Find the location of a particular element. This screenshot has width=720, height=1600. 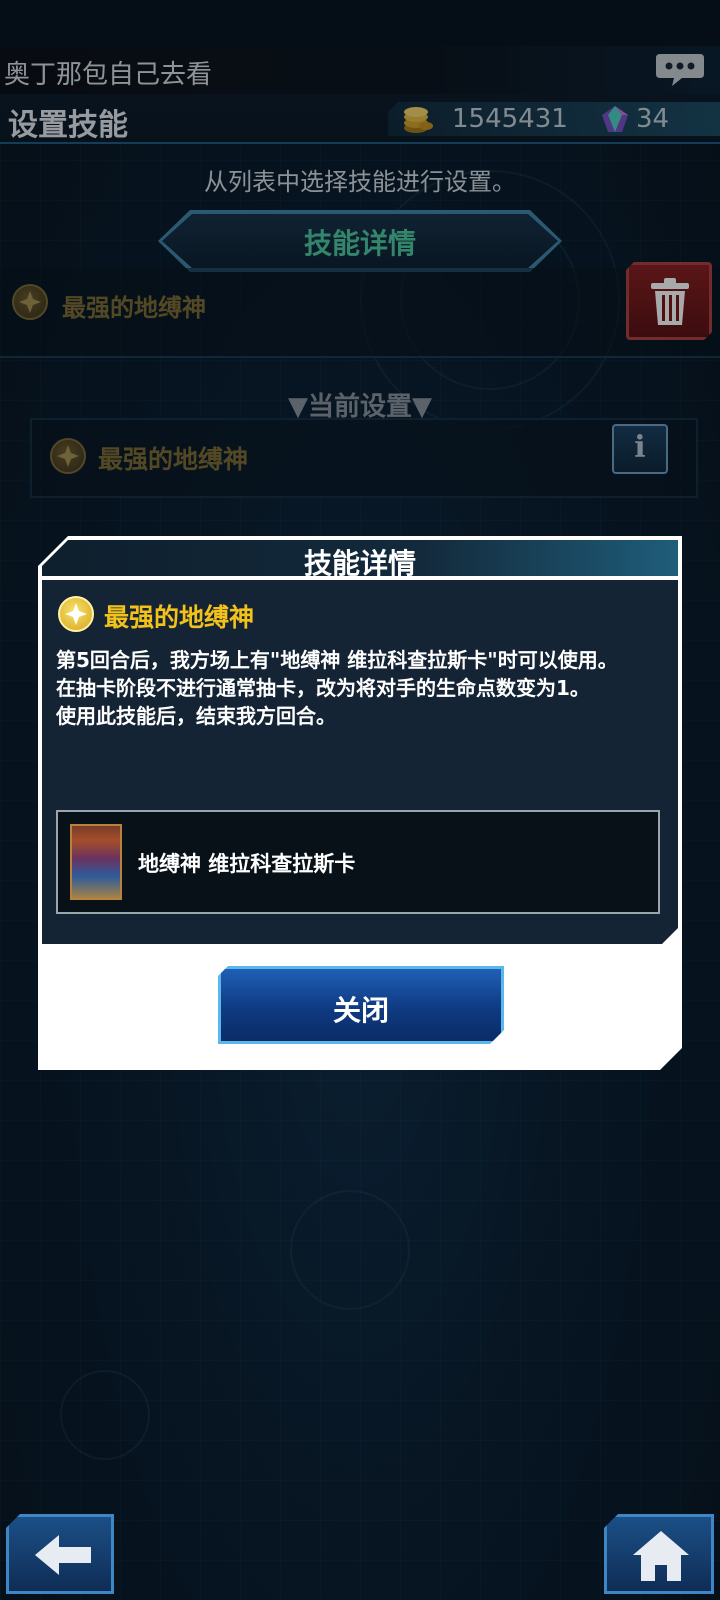

card-thumbnail is located at coordinates (96, 862).